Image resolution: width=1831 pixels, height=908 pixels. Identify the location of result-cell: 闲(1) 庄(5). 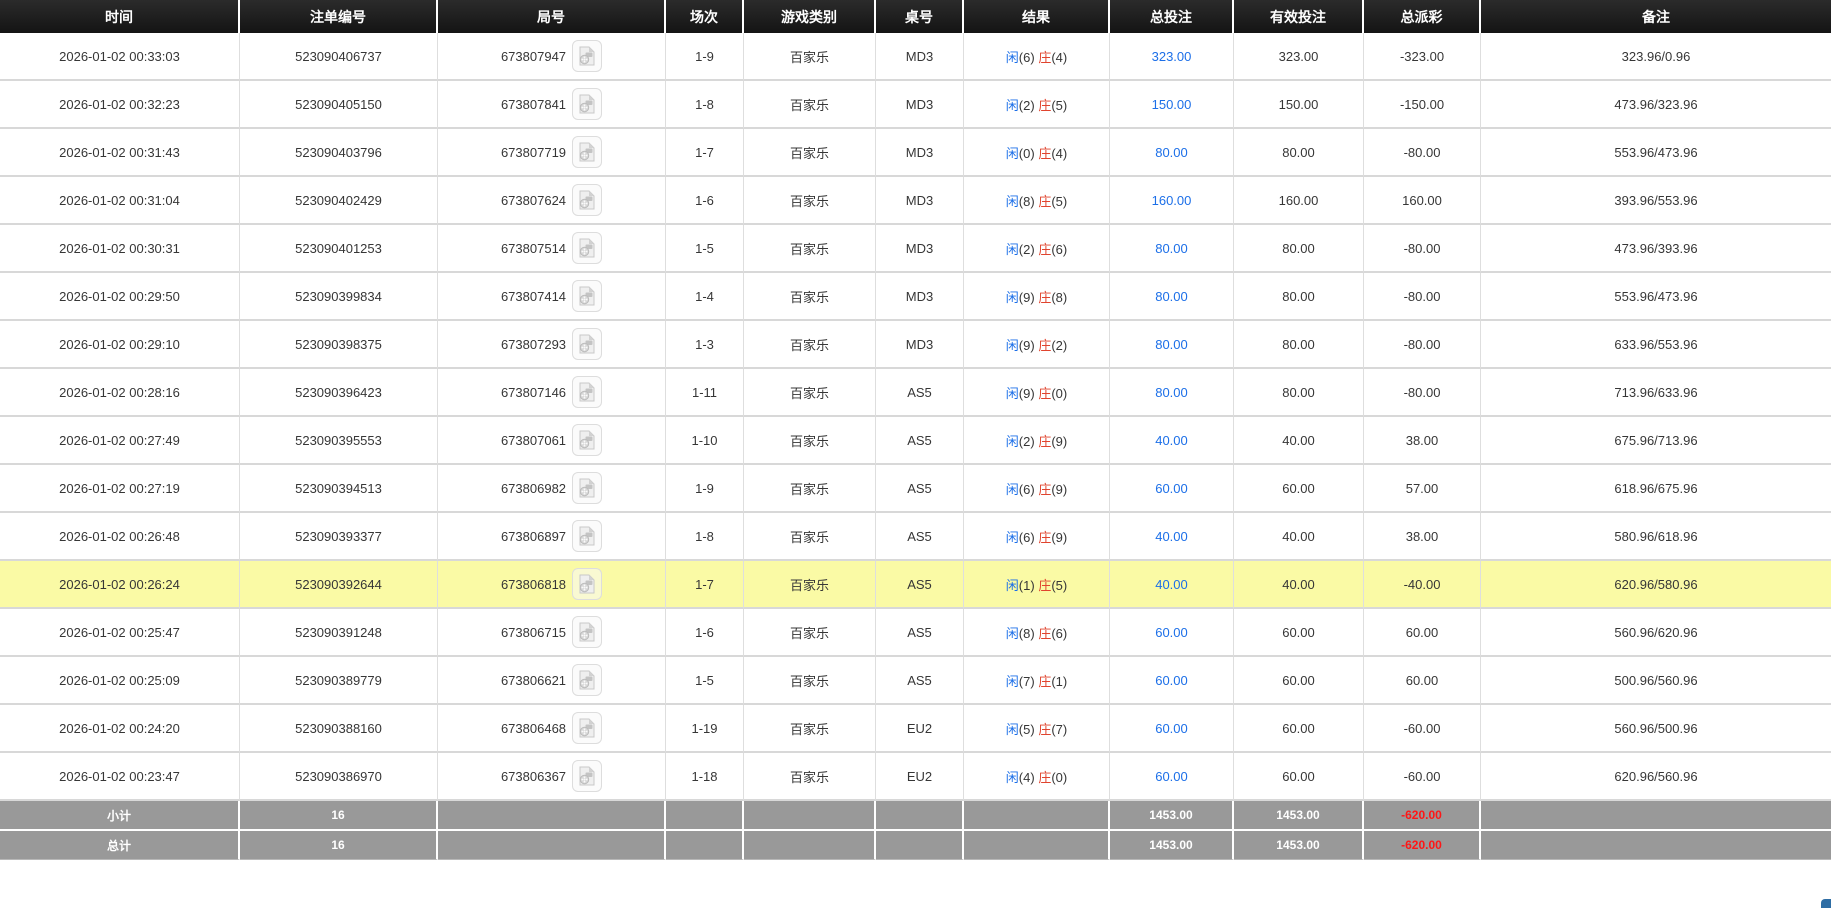
(1037, 585).